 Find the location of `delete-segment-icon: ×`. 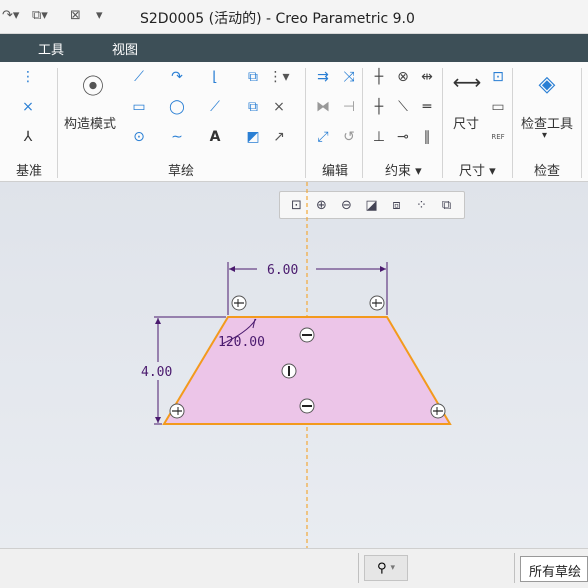

delete-segment-icon: × is located at coordinates (279, 107).